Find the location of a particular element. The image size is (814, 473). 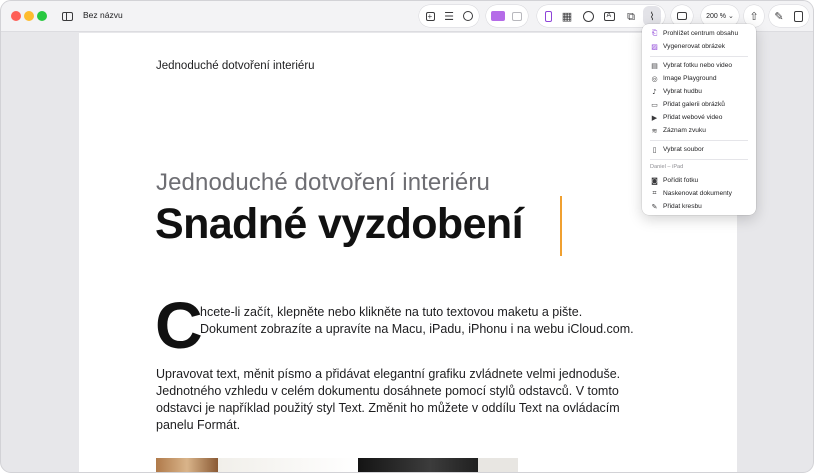

paperclip-icon: ⌇ is located at coordinates (652, 16).